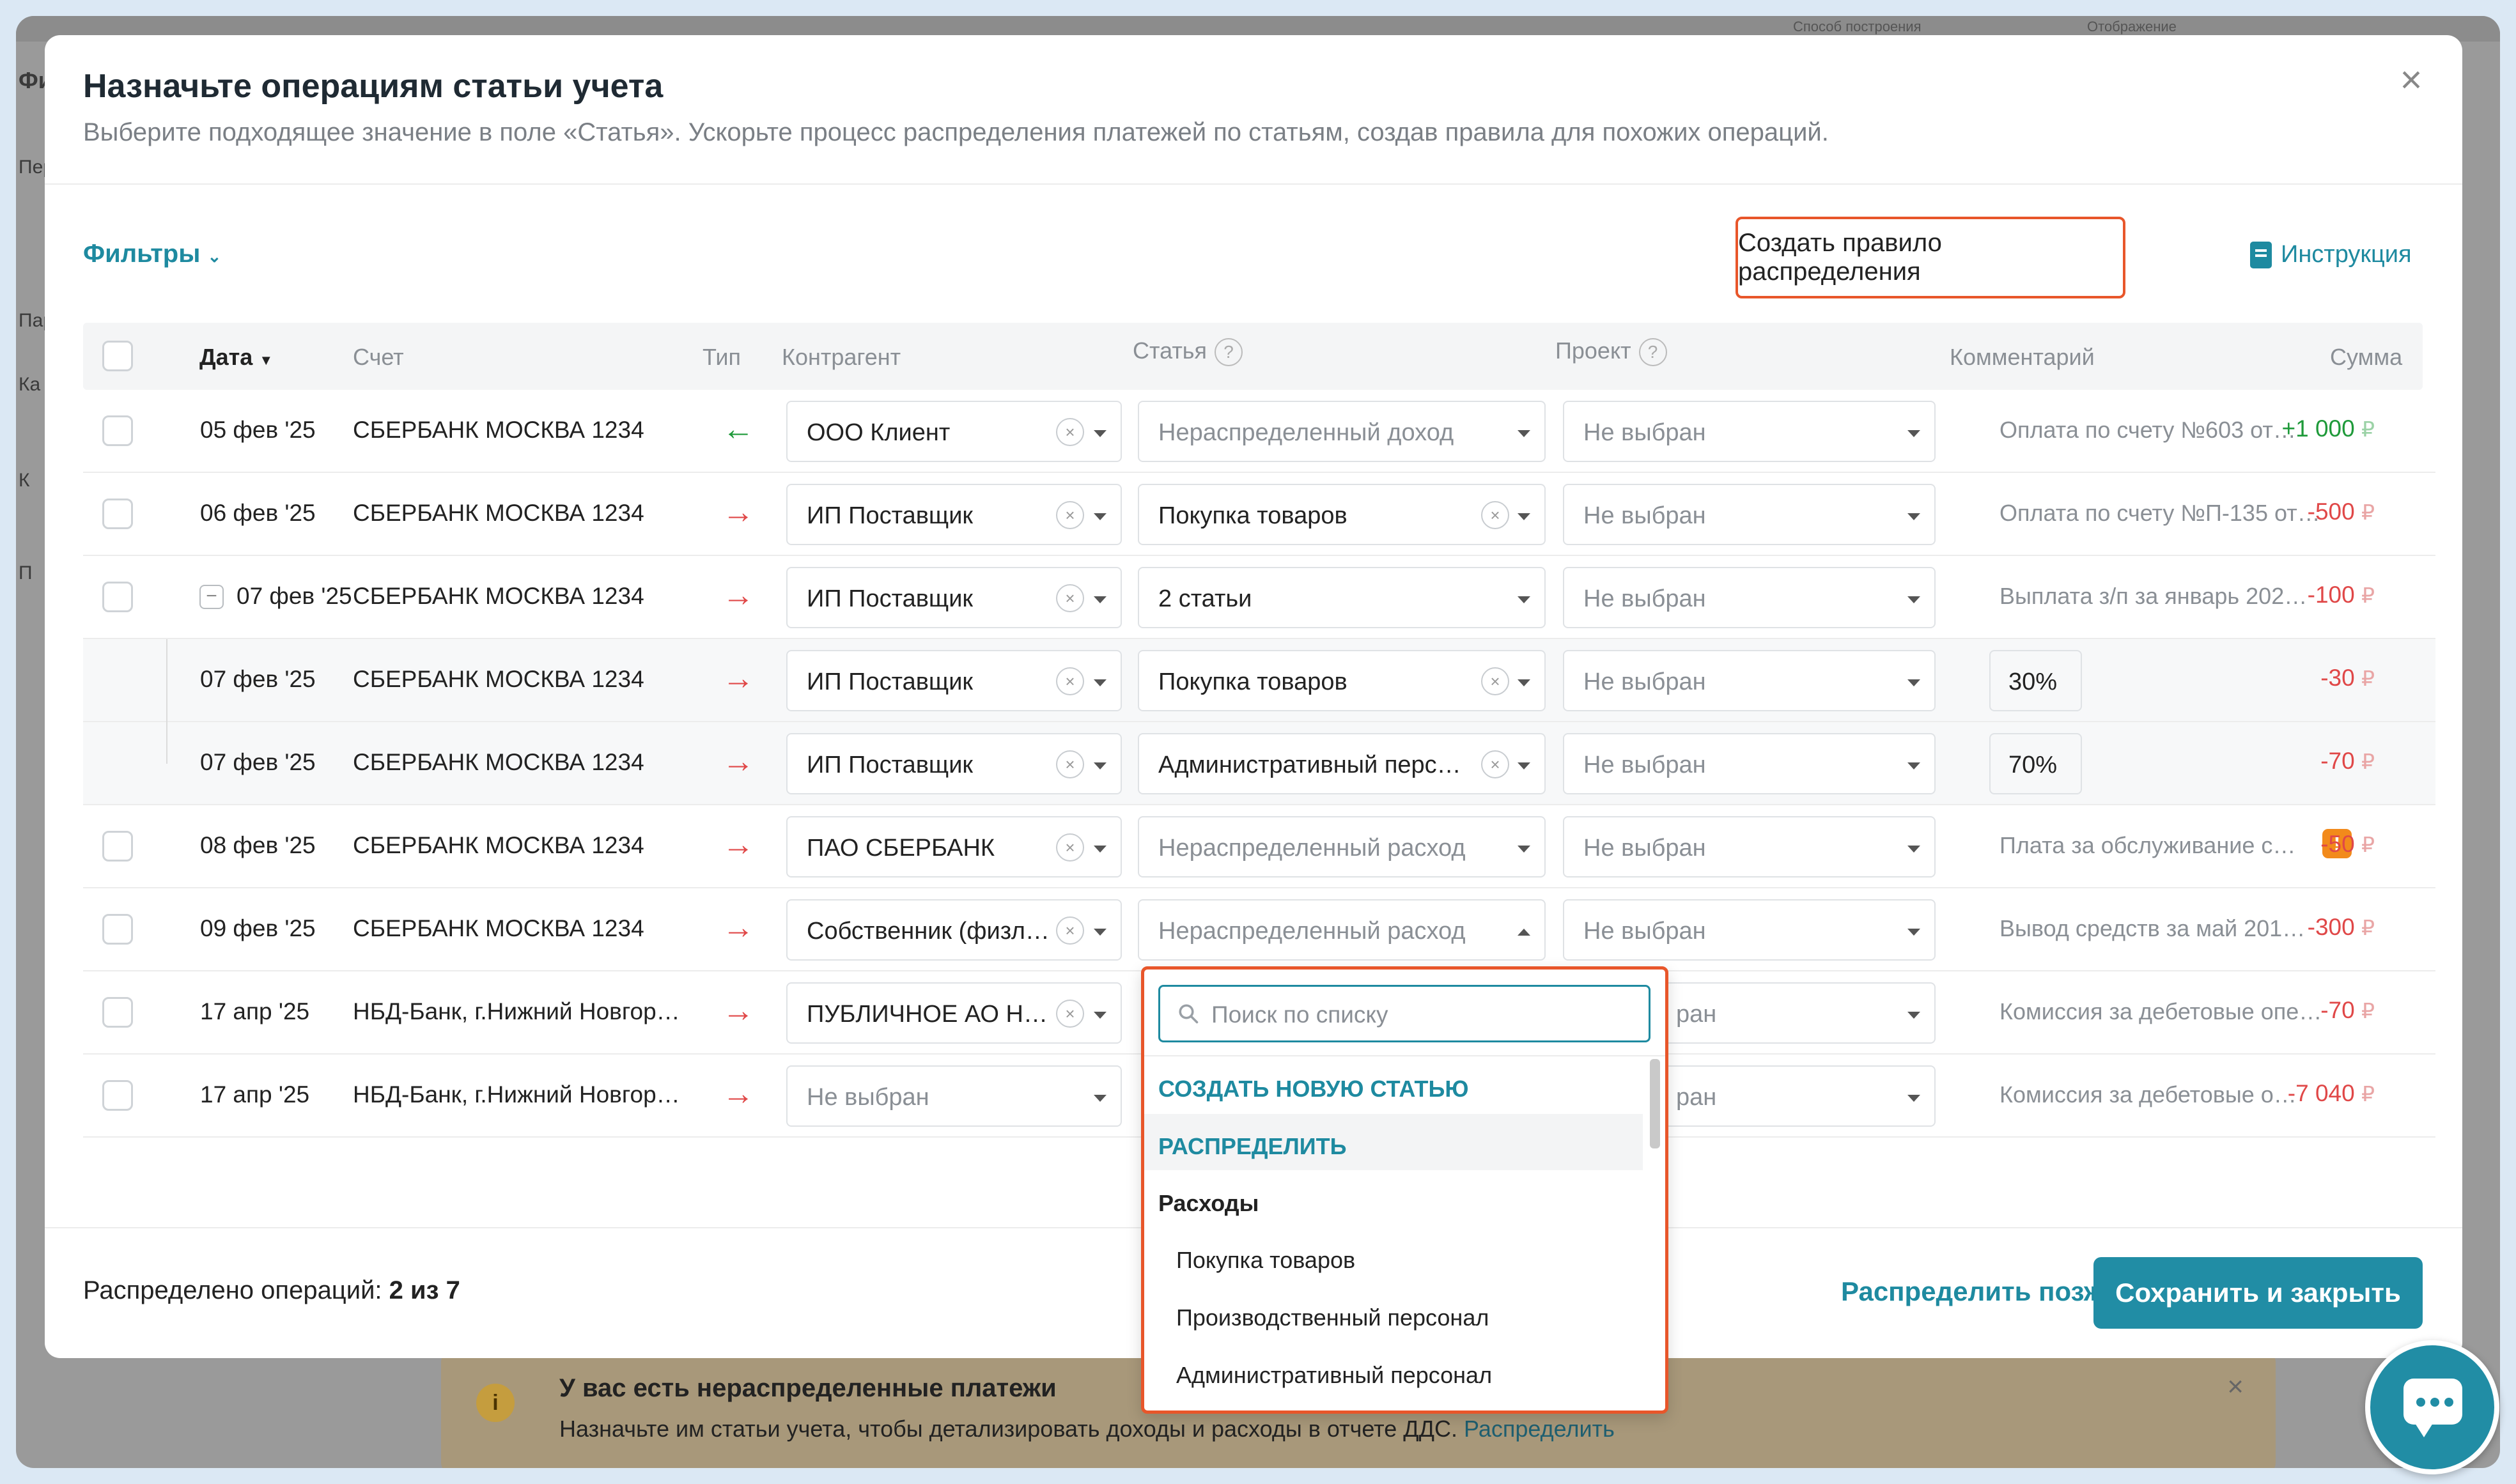 This screenshot has height=1484, width=2516. Describe the element at coordinates (152, 254) in the screenshot. I see `filters-toggle: Фильтры ⌄` at that location.